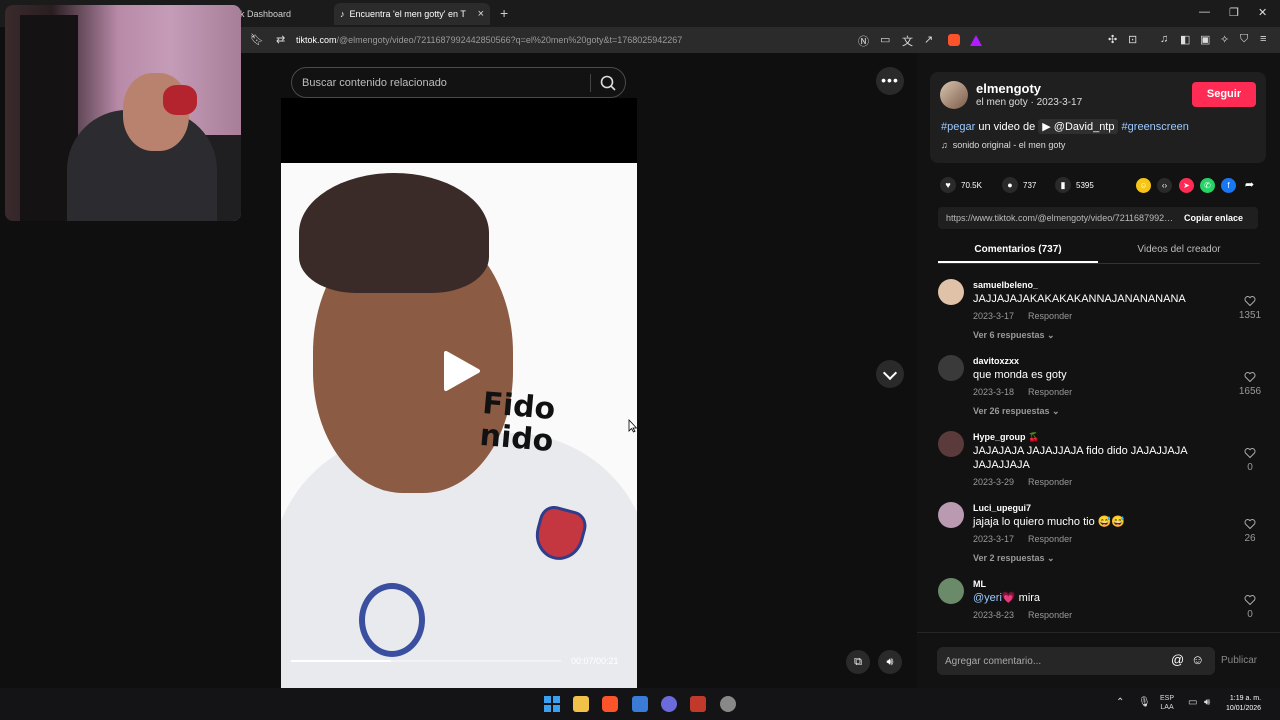 Image resolution: width=1280 pixels, height=720 pixels. What do you see at coordinates (1002, 508) in the screenshot?
I see `comment-username: Luci_upegui7` at bounding box center [1002, 508].